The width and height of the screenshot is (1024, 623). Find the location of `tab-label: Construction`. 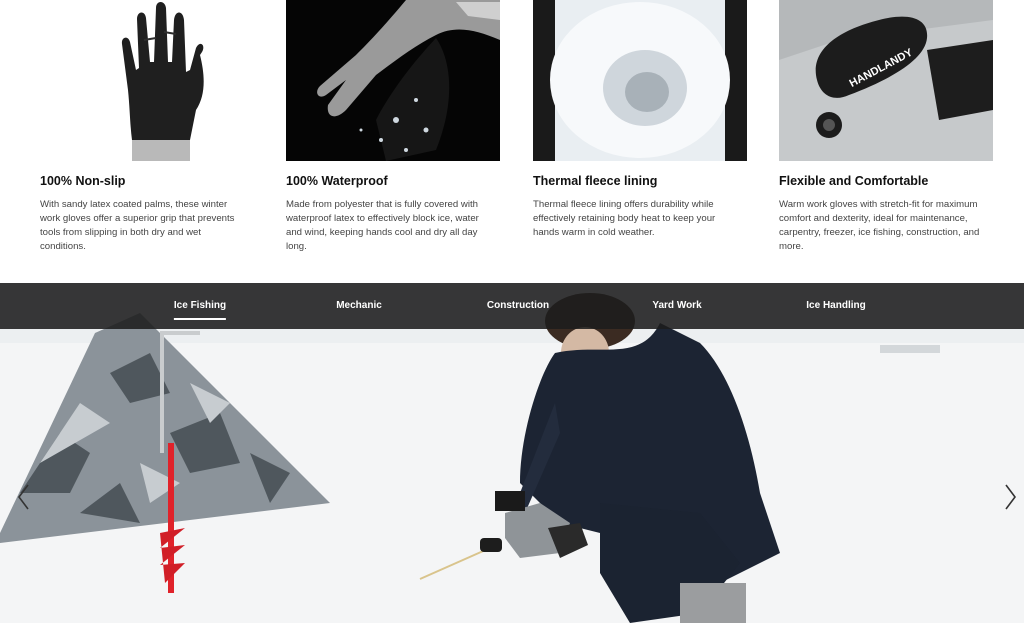

tab-label: Construction is located at coordinates (518, 305).